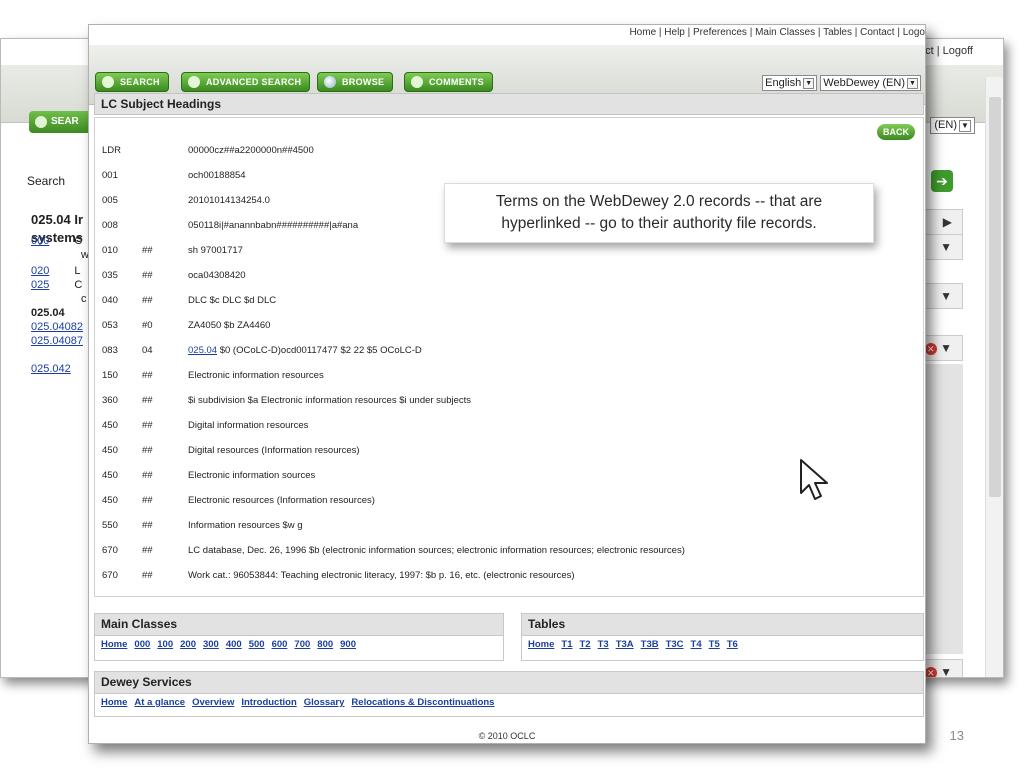 The image size is (1024, 768). Describe the element at coordinates (110, 550) in the screenshot. I see `record-tag: 670` at that location.